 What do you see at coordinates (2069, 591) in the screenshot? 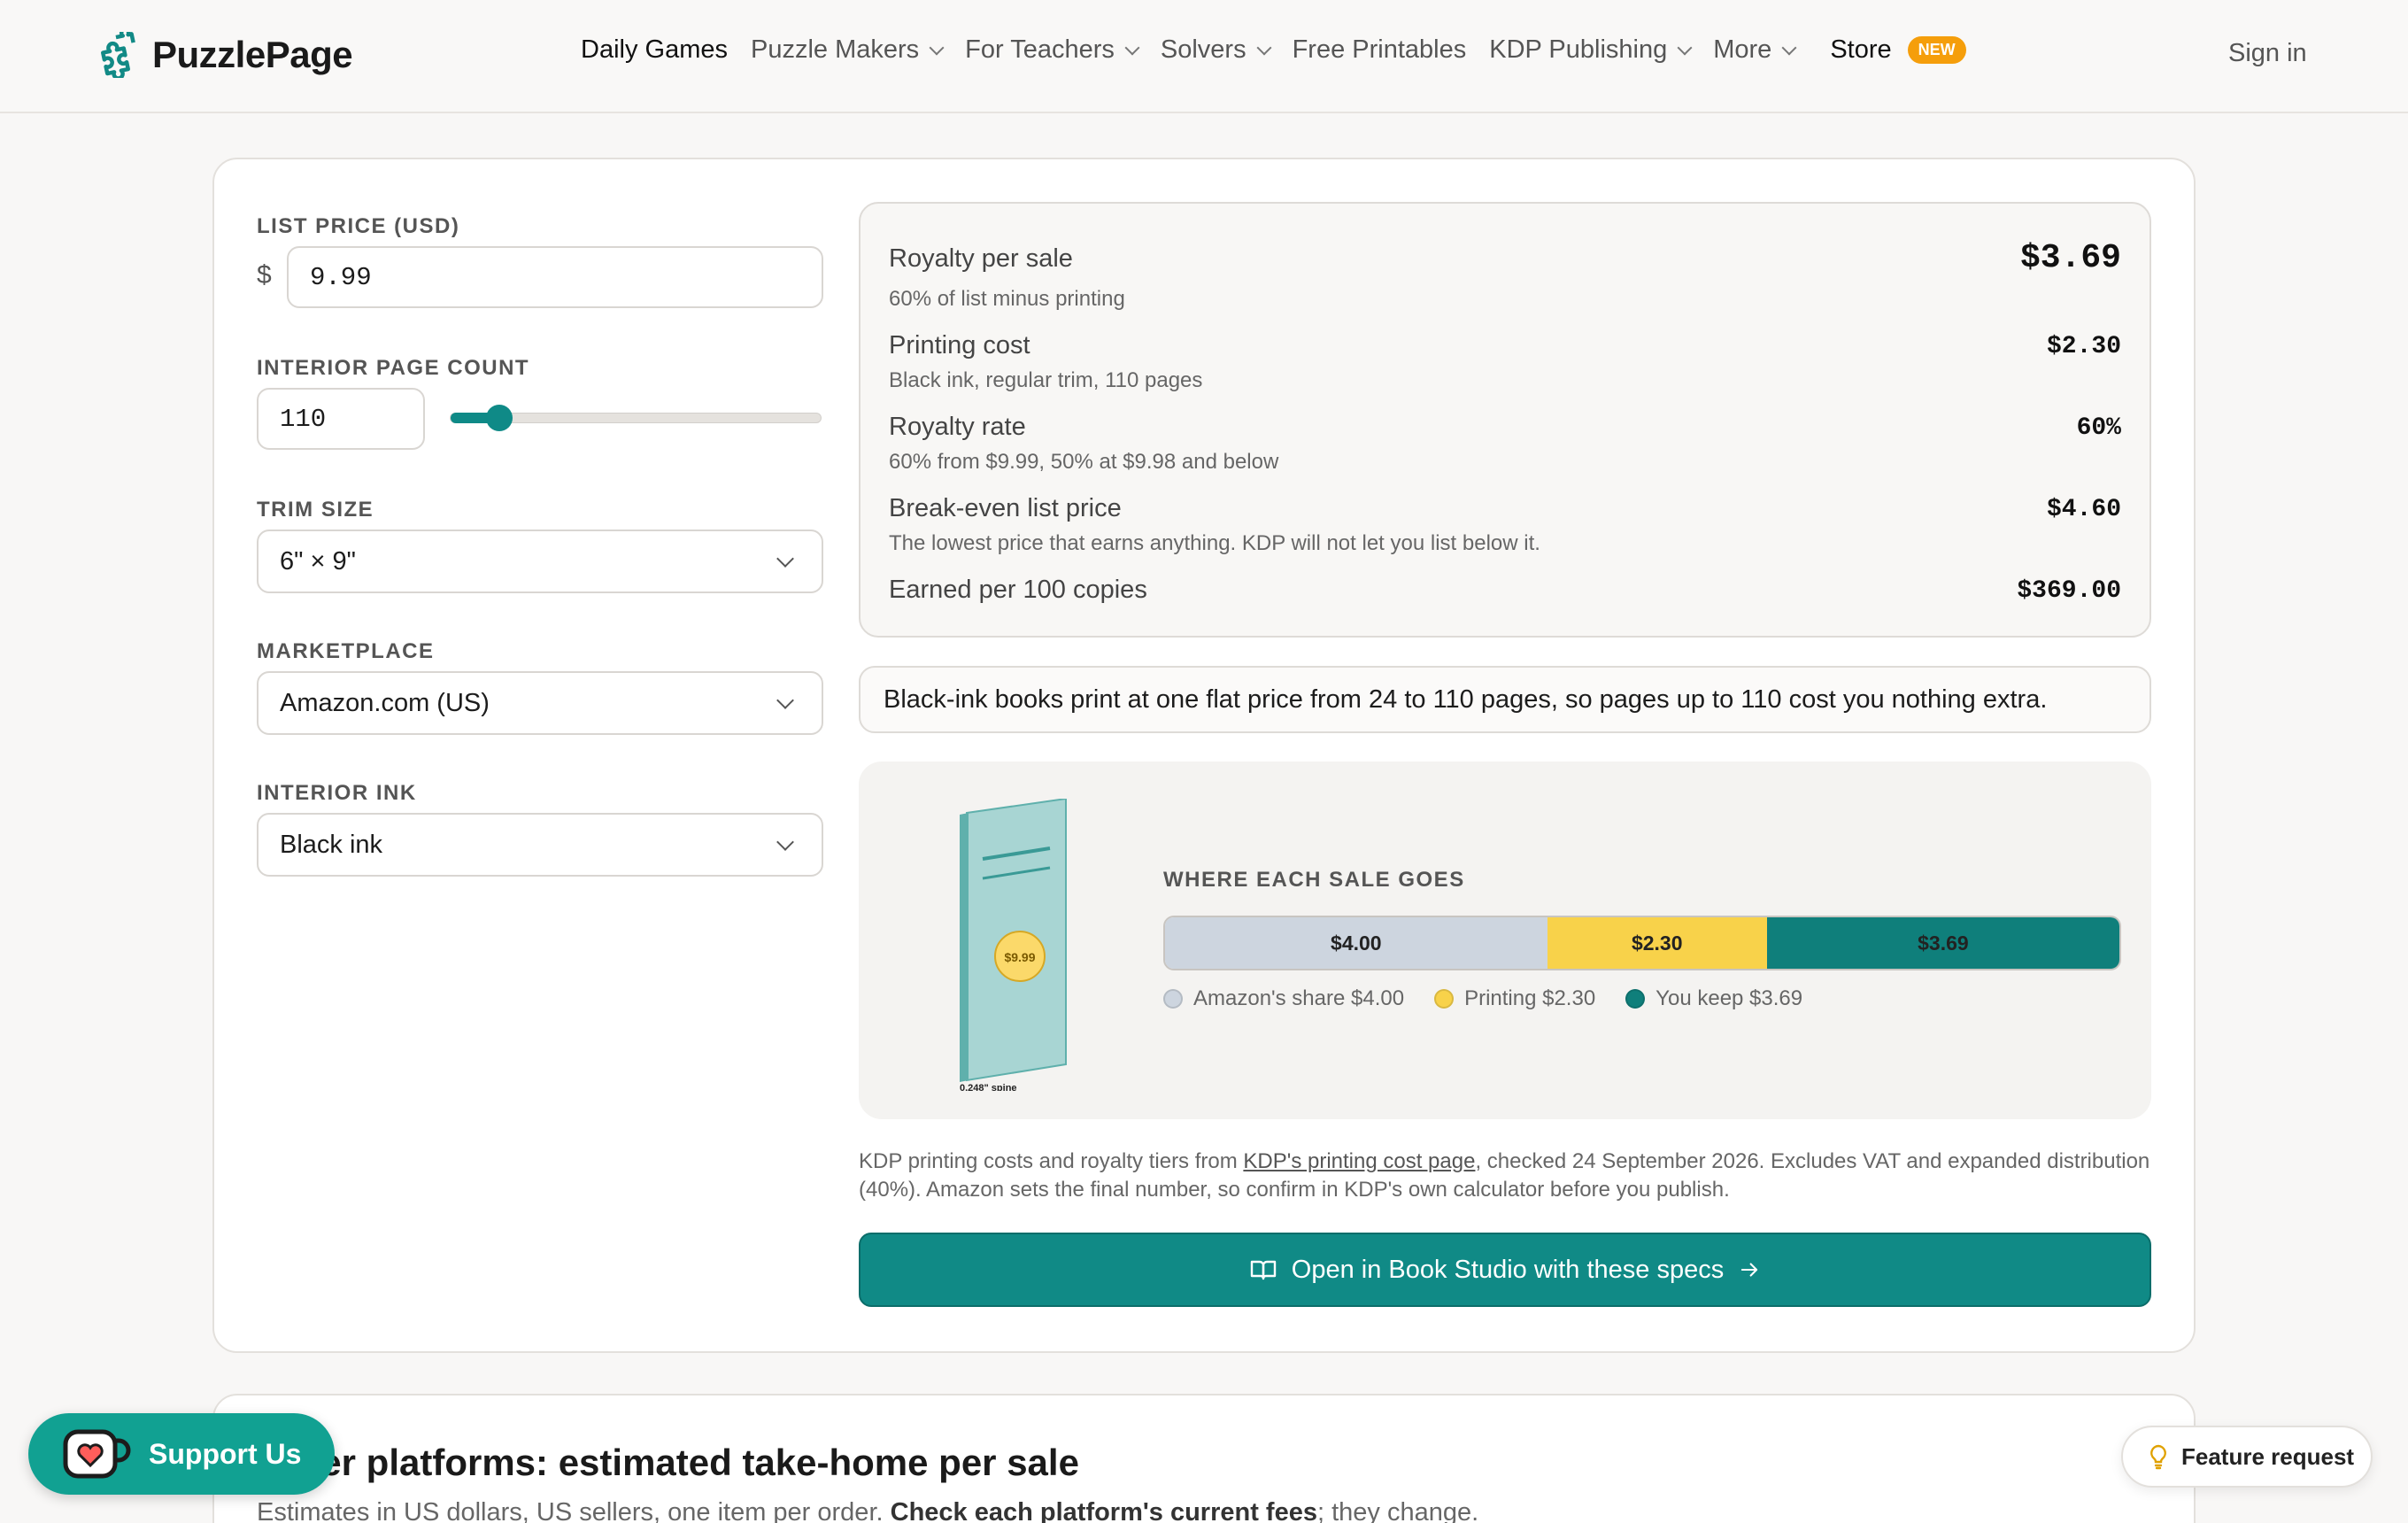
I see `per-100-value: $369.00` at bounding box center [2069, 591].